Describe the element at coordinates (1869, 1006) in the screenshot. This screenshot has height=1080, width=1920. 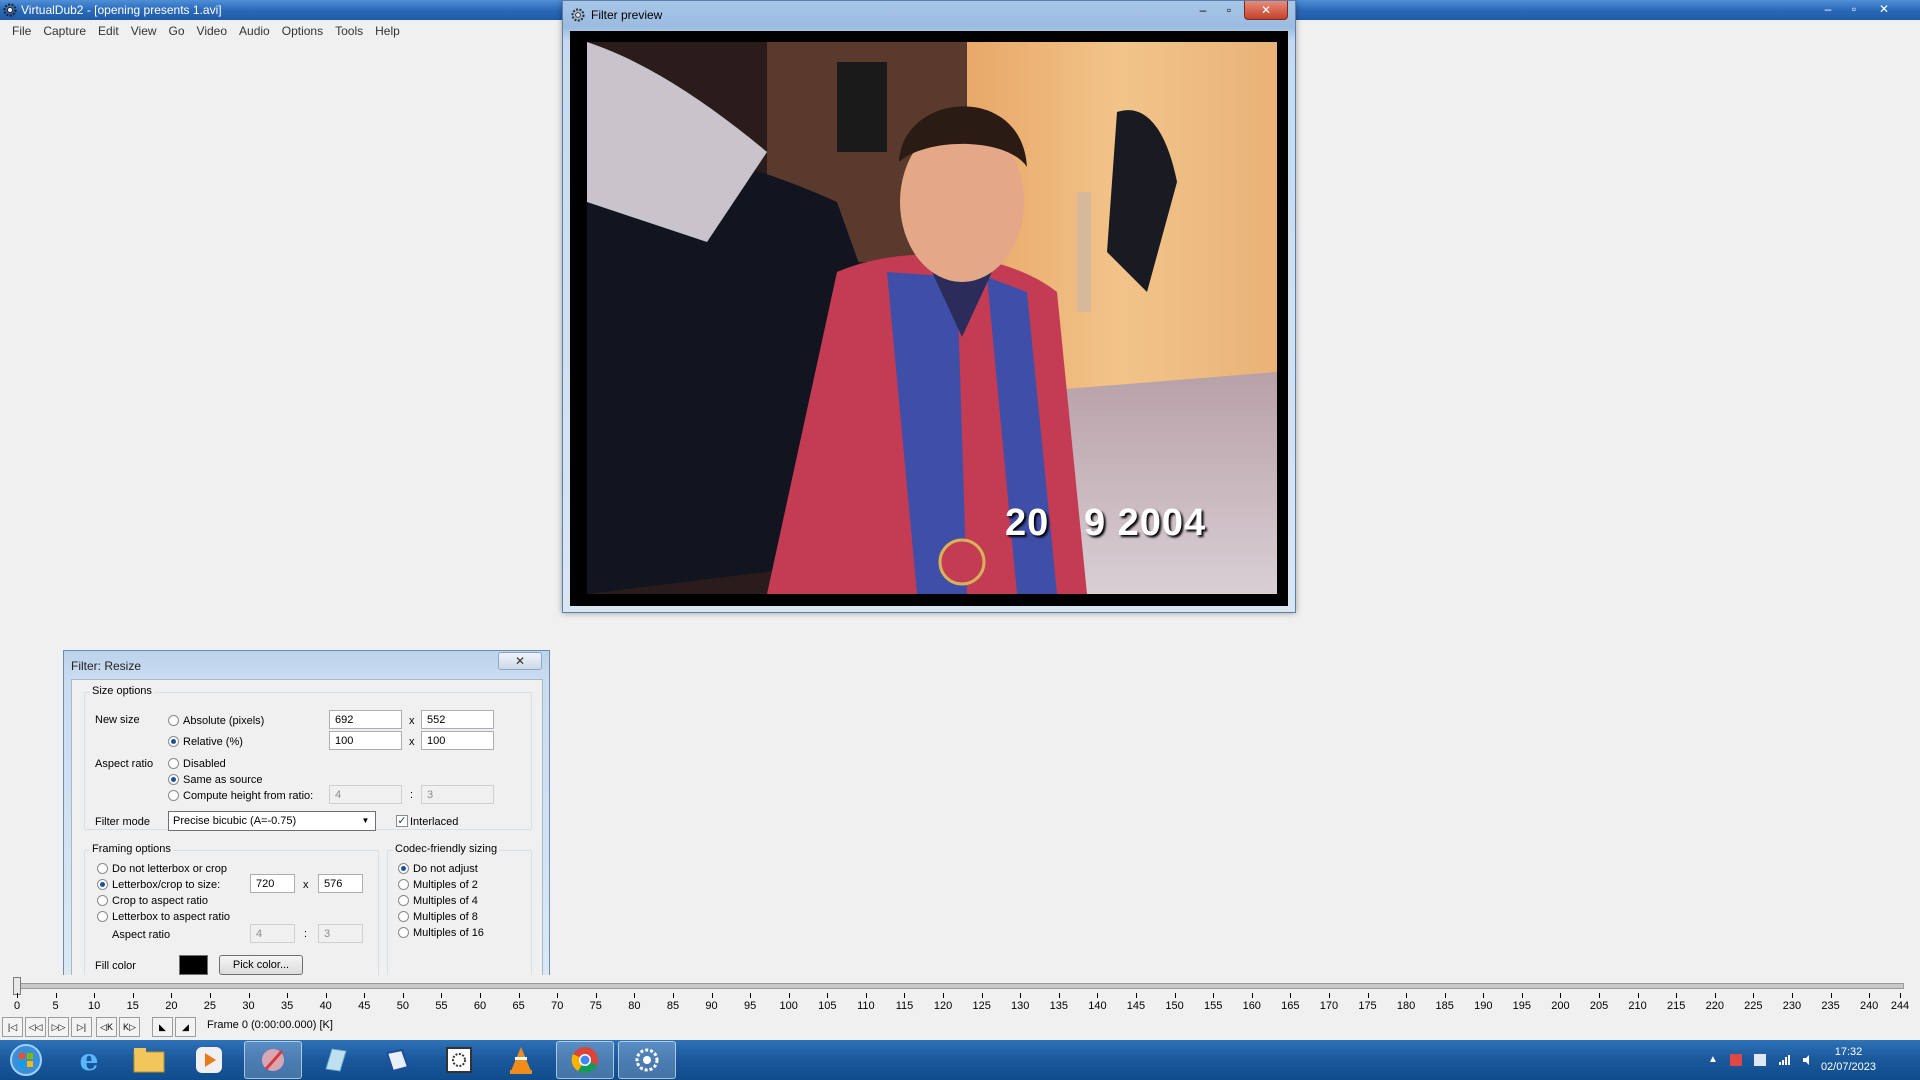
I see `timeline-tick-label: 240` at that location.